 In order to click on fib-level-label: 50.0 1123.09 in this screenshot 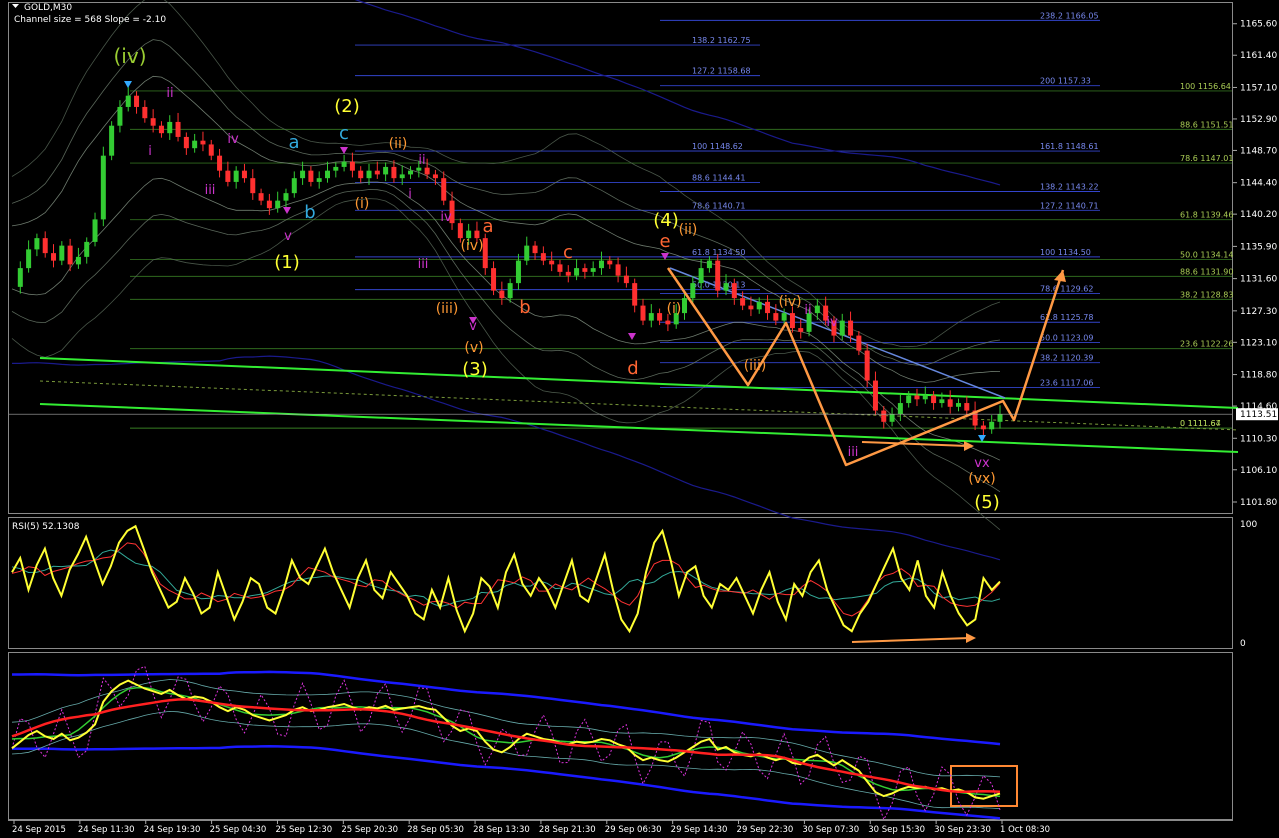, I will do `click(1066, 337)`.